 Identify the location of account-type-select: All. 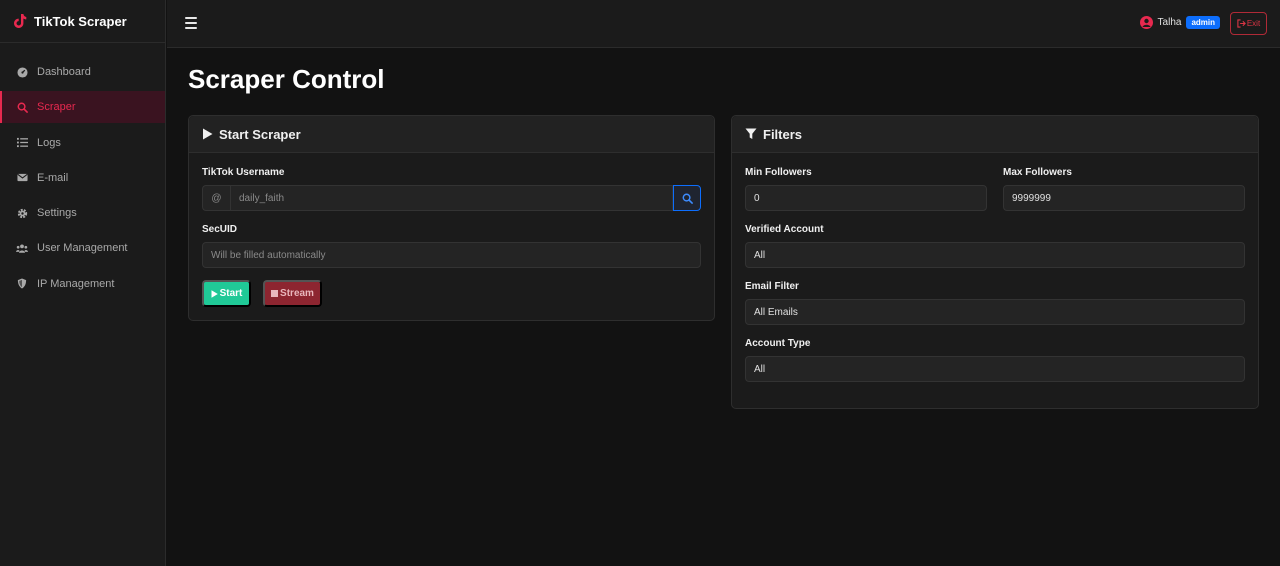
(995, 369).